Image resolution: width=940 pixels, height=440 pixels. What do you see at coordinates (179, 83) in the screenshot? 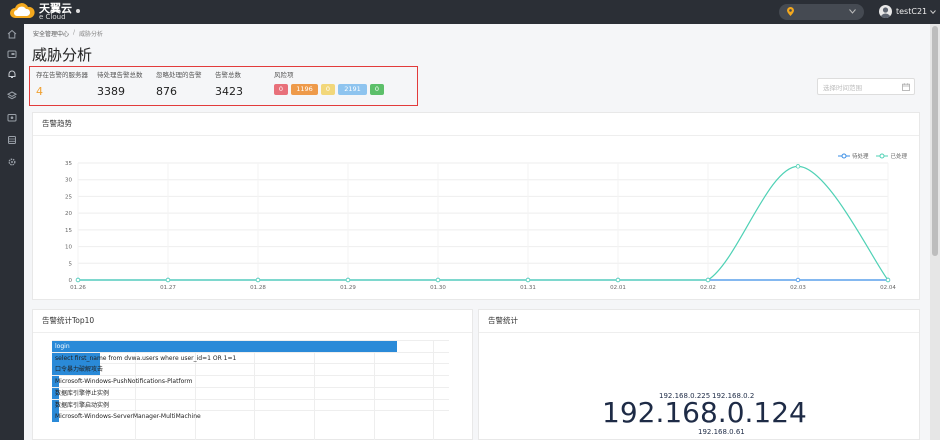
I see `stat-ignored-alerts: 忽略处理的告警 876` at bounding box center [179, 83].